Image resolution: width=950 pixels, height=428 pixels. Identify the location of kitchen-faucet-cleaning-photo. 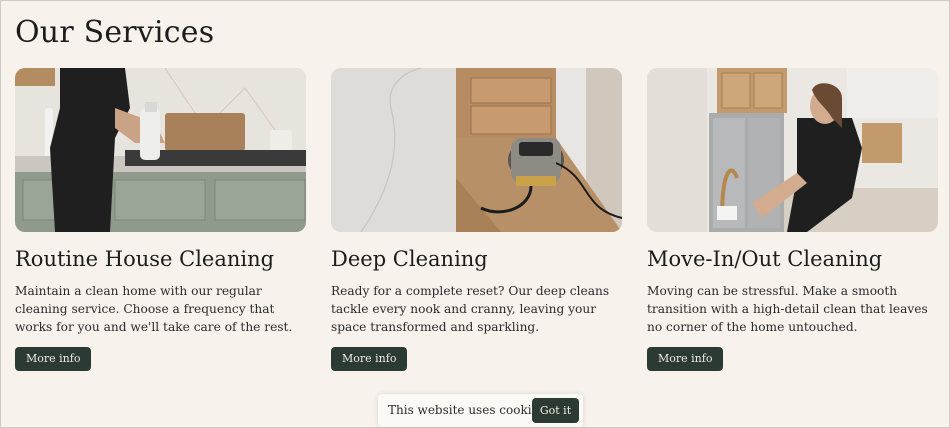
(792, 150).